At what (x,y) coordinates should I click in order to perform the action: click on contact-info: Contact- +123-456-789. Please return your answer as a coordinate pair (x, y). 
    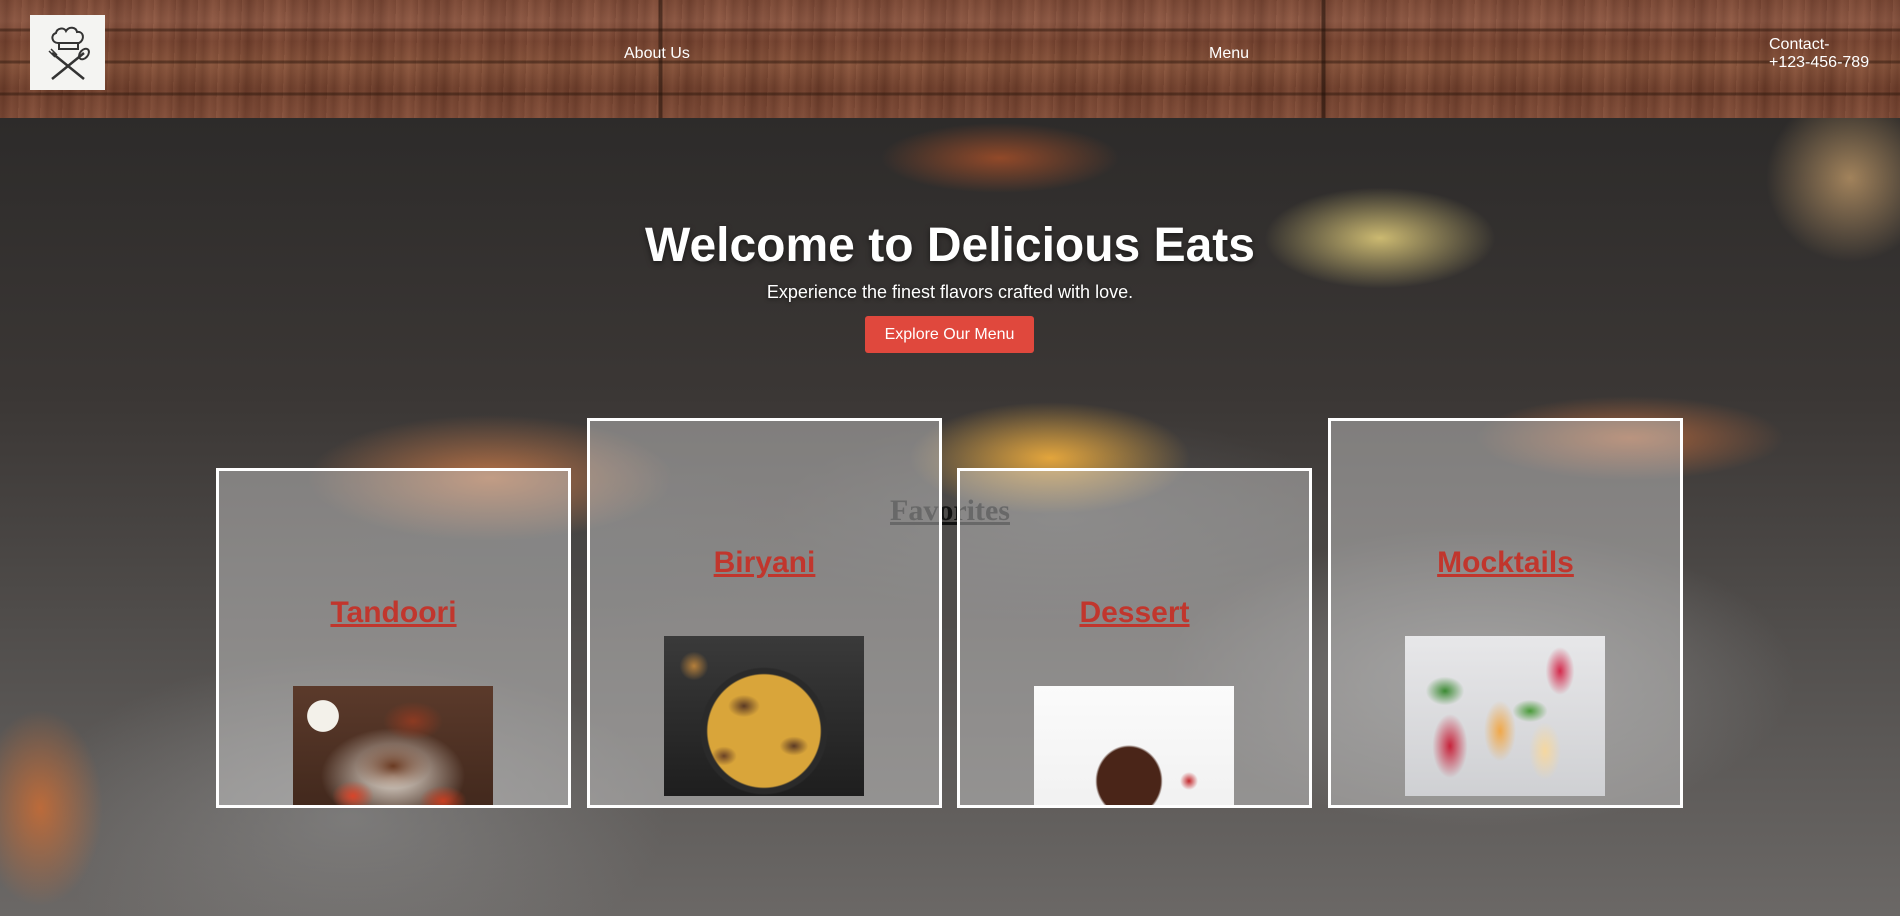
    Looking at the image, I should click on (1829, 54).